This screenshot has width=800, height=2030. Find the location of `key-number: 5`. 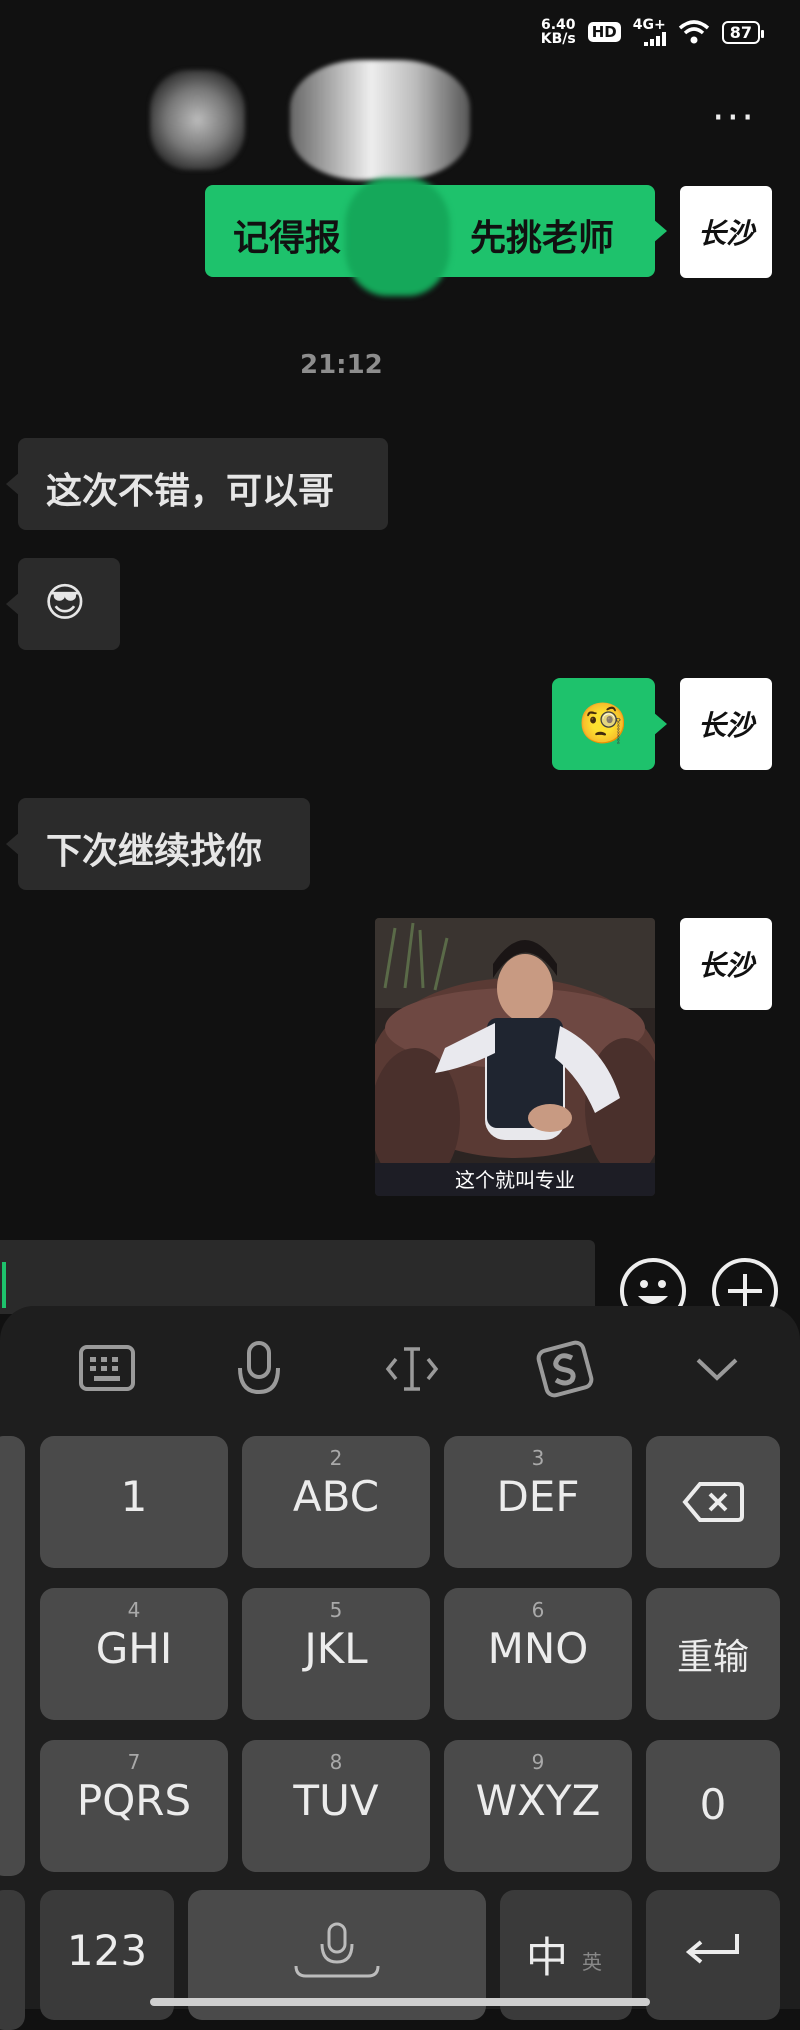

key-number: 5 is located at coordinates (336, 1610).